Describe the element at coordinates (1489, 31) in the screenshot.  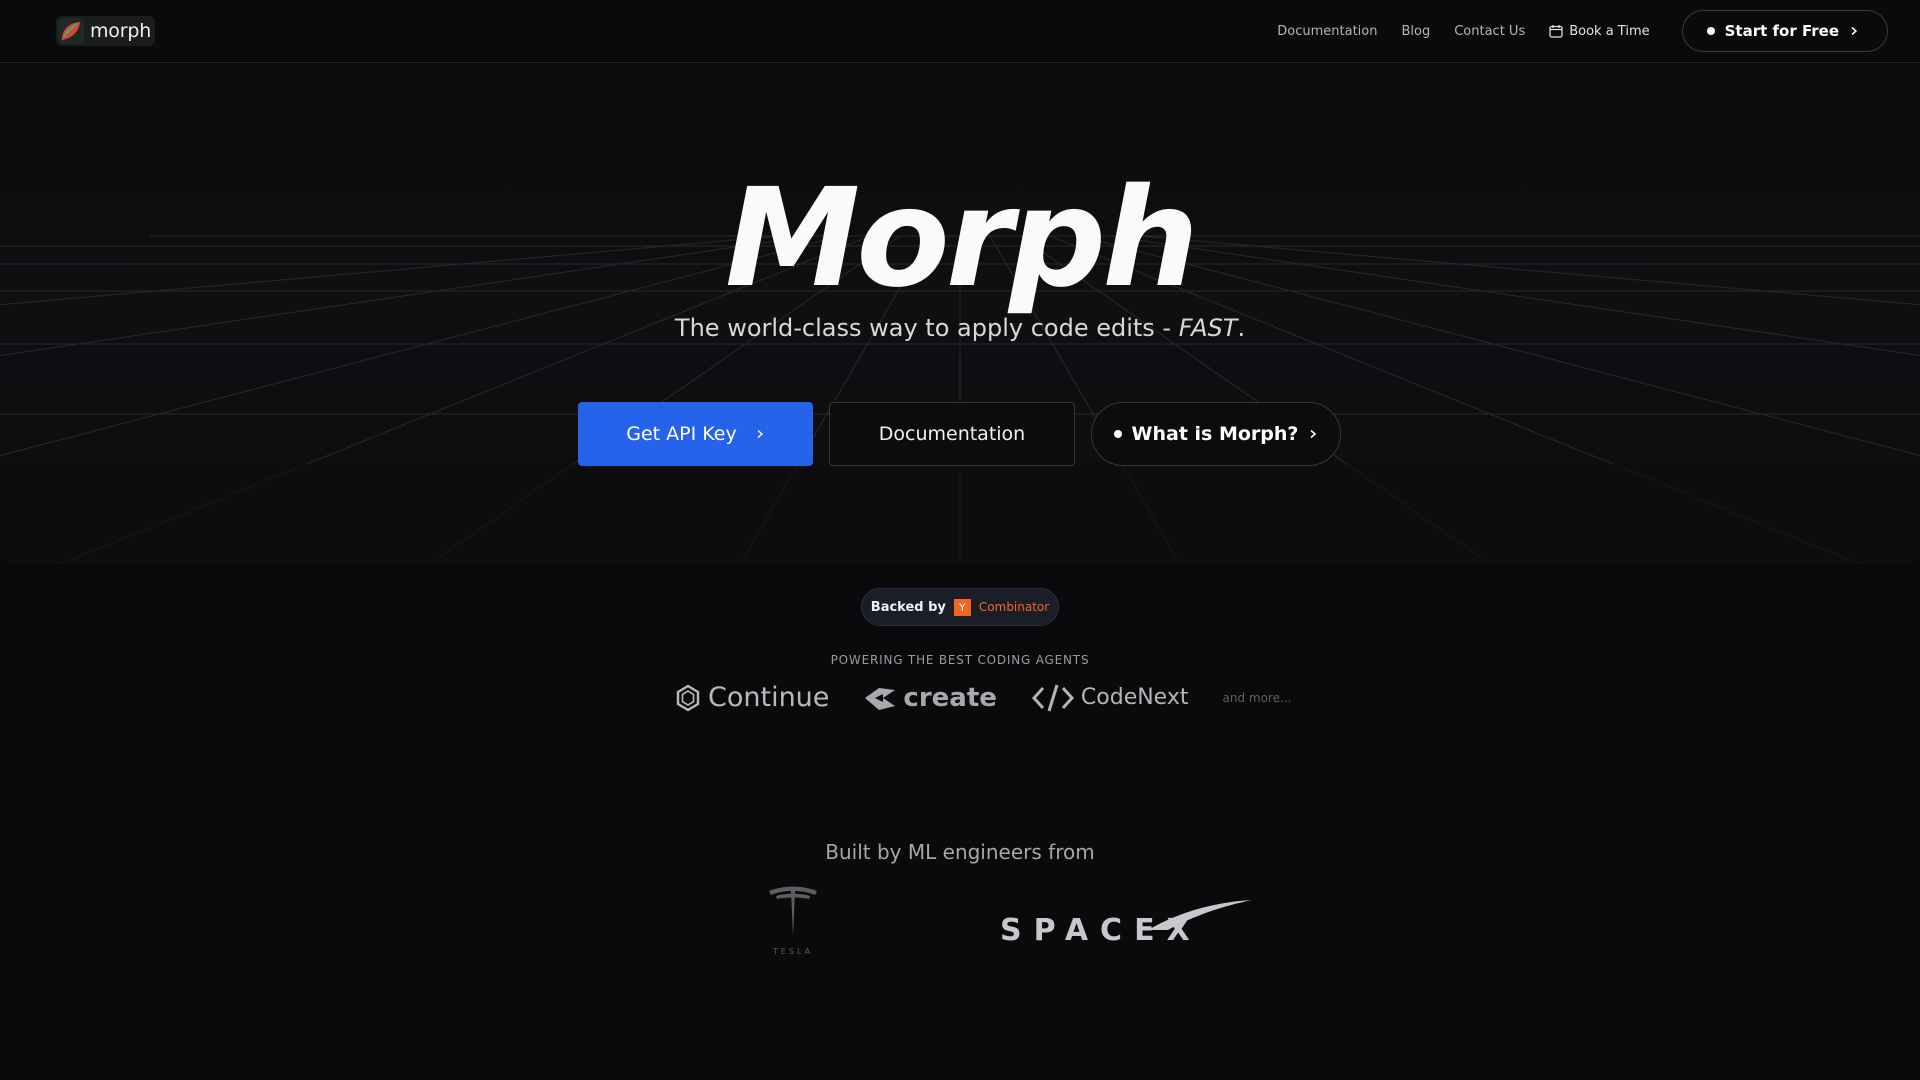
I see `nav-link-contact: Contact Us` at that location.